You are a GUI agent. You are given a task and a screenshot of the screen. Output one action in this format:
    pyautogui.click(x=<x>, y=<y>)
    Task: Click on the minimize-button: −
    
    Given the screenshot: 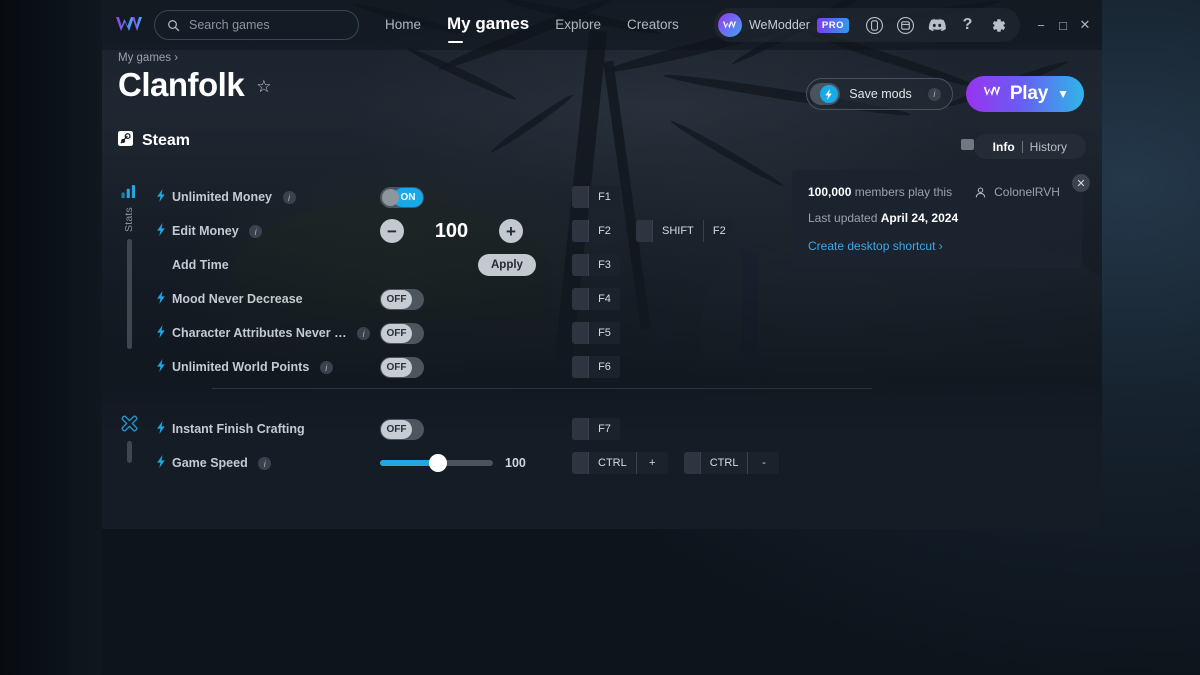 What is the action you would take?
    pyautogui.click(x=1041, y=25)
    